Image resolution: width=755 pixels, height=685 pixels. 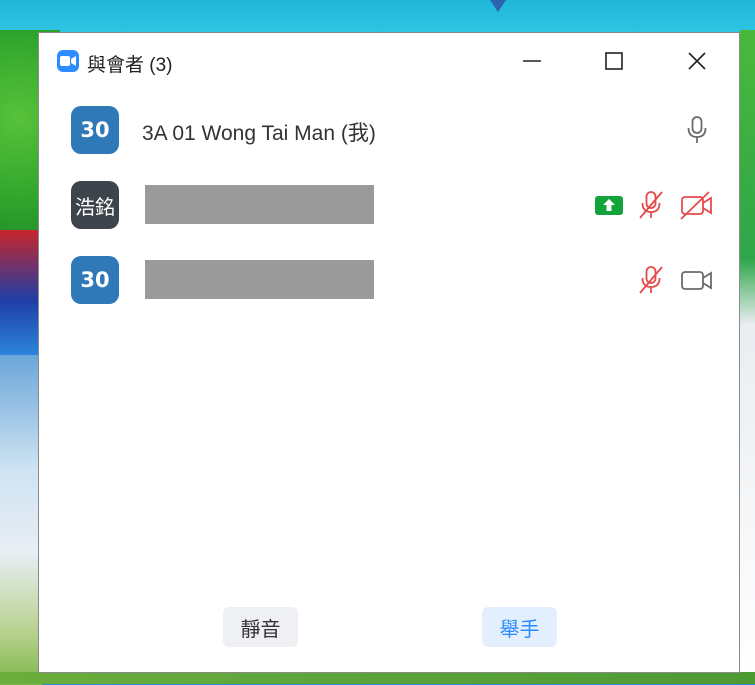 What do you see at coordinates (519, 627) in the screenshot?
I see `raise-hand-button: 舉手` at bounding box center [519, 627].